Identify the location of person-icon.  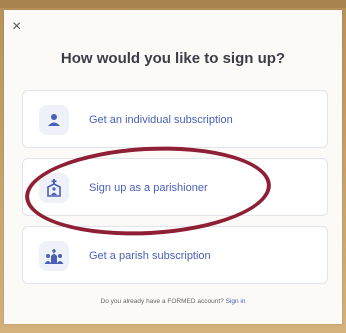
(54, 120).